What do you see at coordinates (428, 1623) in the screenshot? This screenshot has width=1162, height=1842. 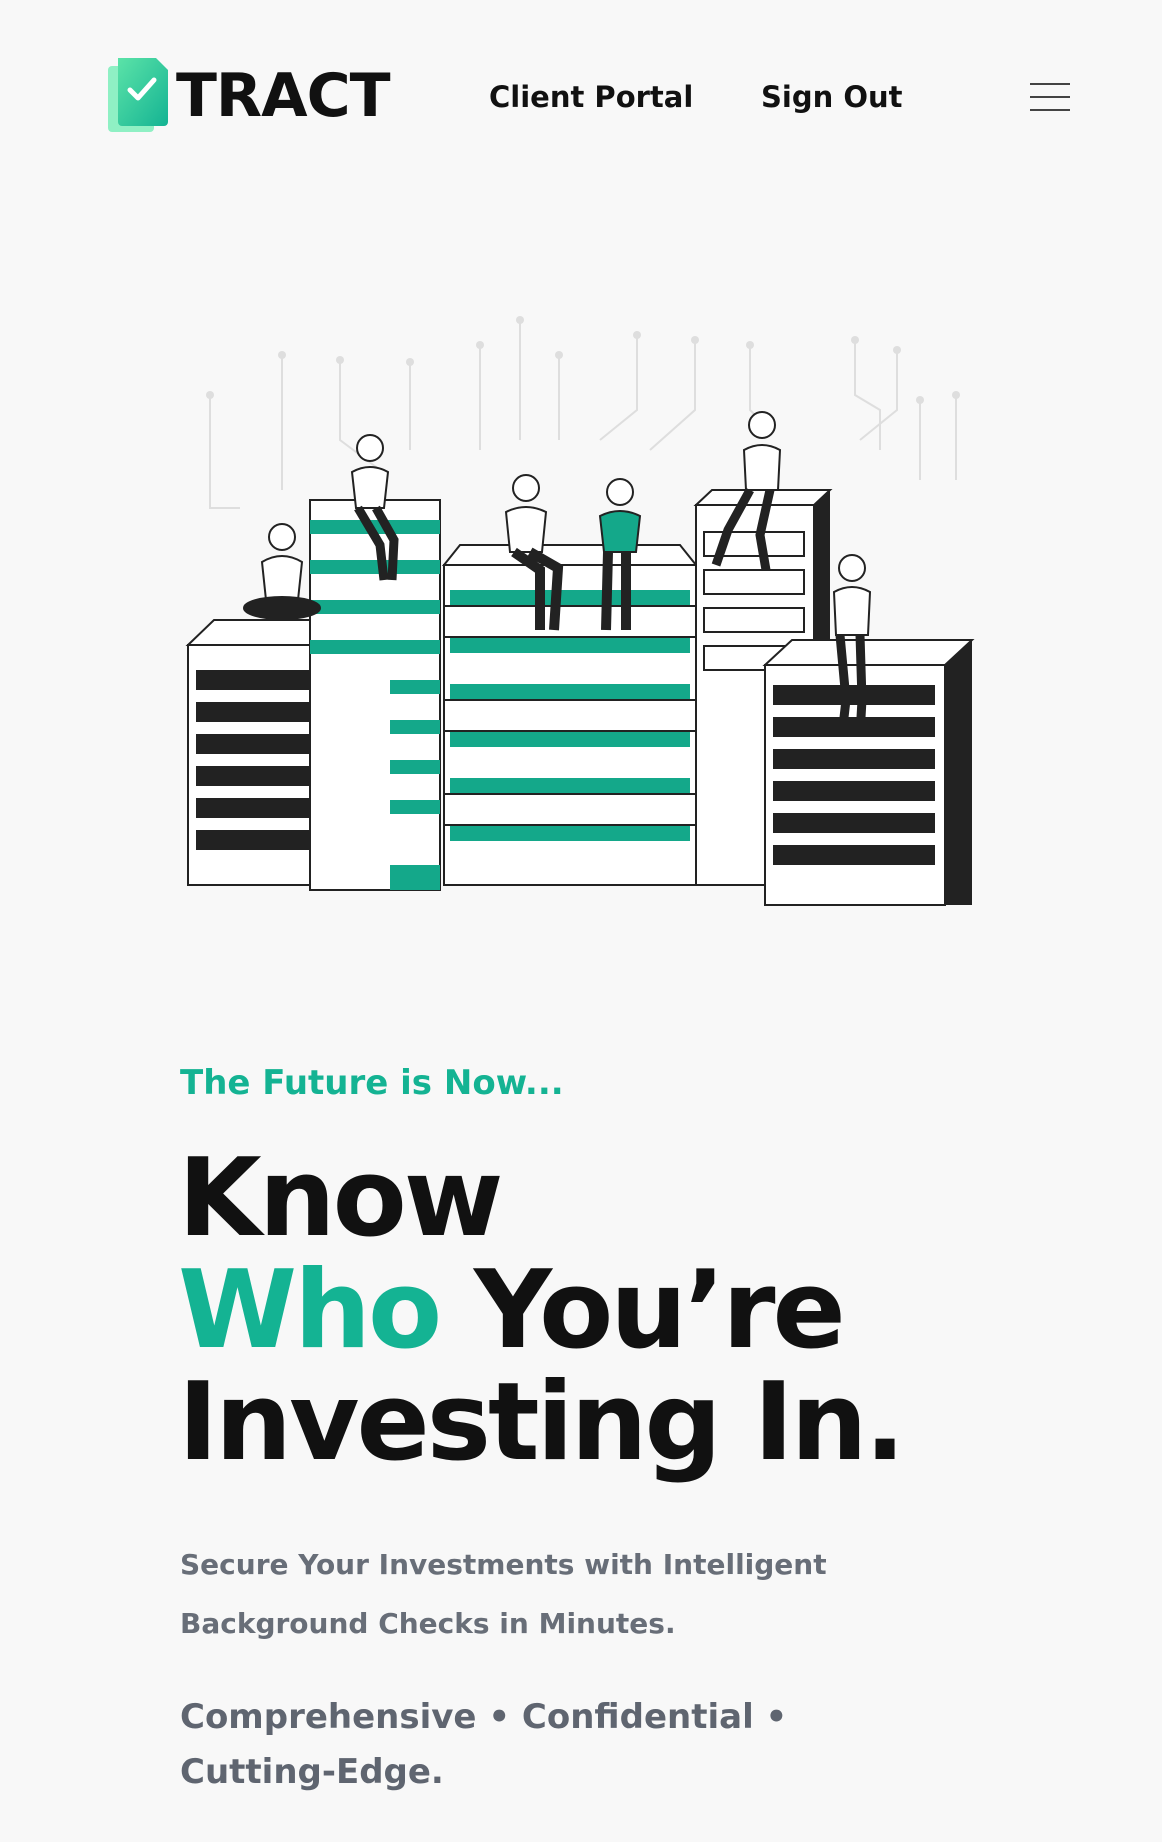 I see `subtitle-line-2: Background Checks in Minutes.` at bounding box center [428, 1623].